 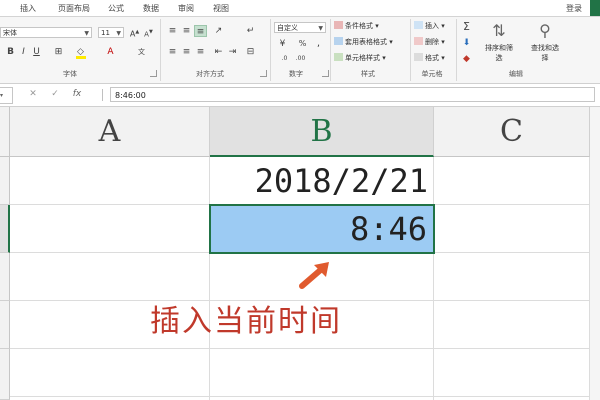 I want to click on formula-bar: ▾ ✕ ✓ fx 8:46:00, so click(x=300, y=95).